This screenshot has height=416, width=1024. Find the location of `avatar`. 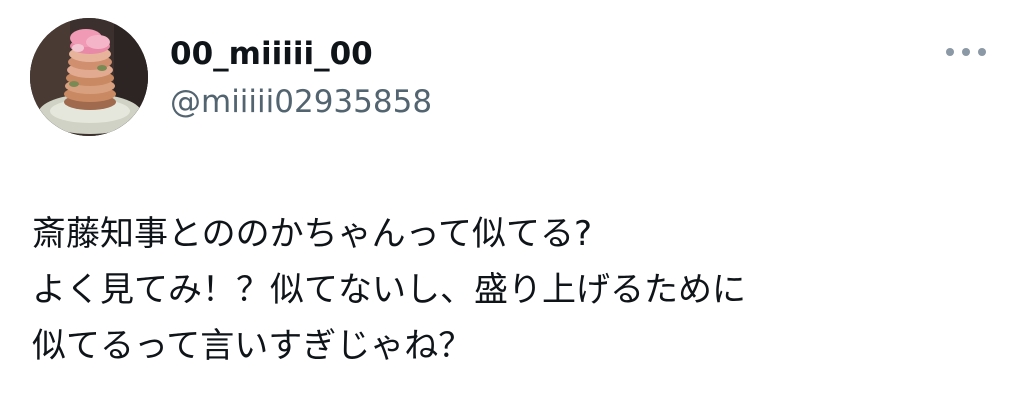

avatar is located at coordinates (89, 77).